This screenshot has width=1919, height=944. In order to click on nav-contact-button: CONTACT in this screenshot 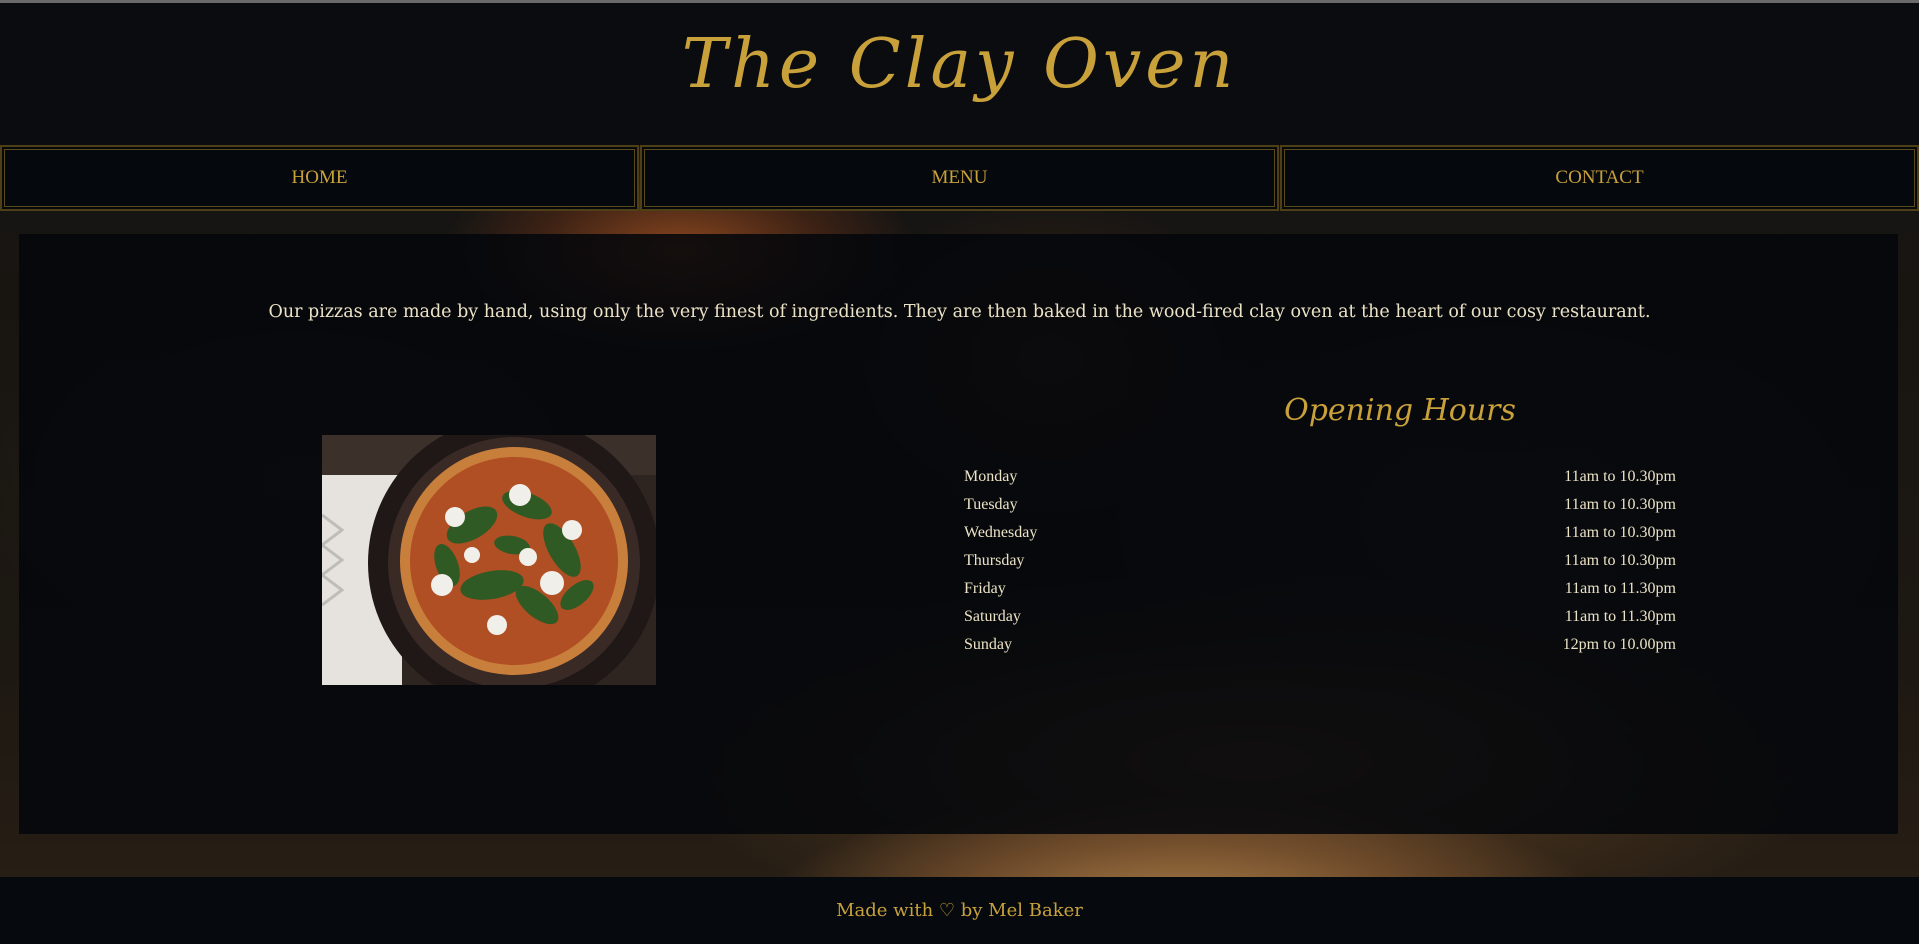, I will do `click(1599, 178)`.